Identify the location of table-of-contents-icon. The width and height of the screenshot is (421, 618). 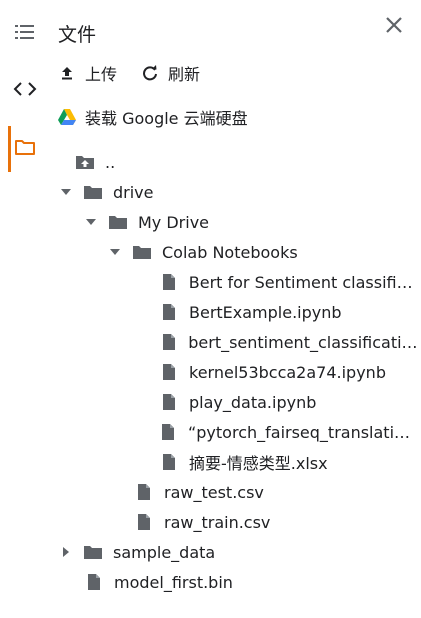
(25, 34).